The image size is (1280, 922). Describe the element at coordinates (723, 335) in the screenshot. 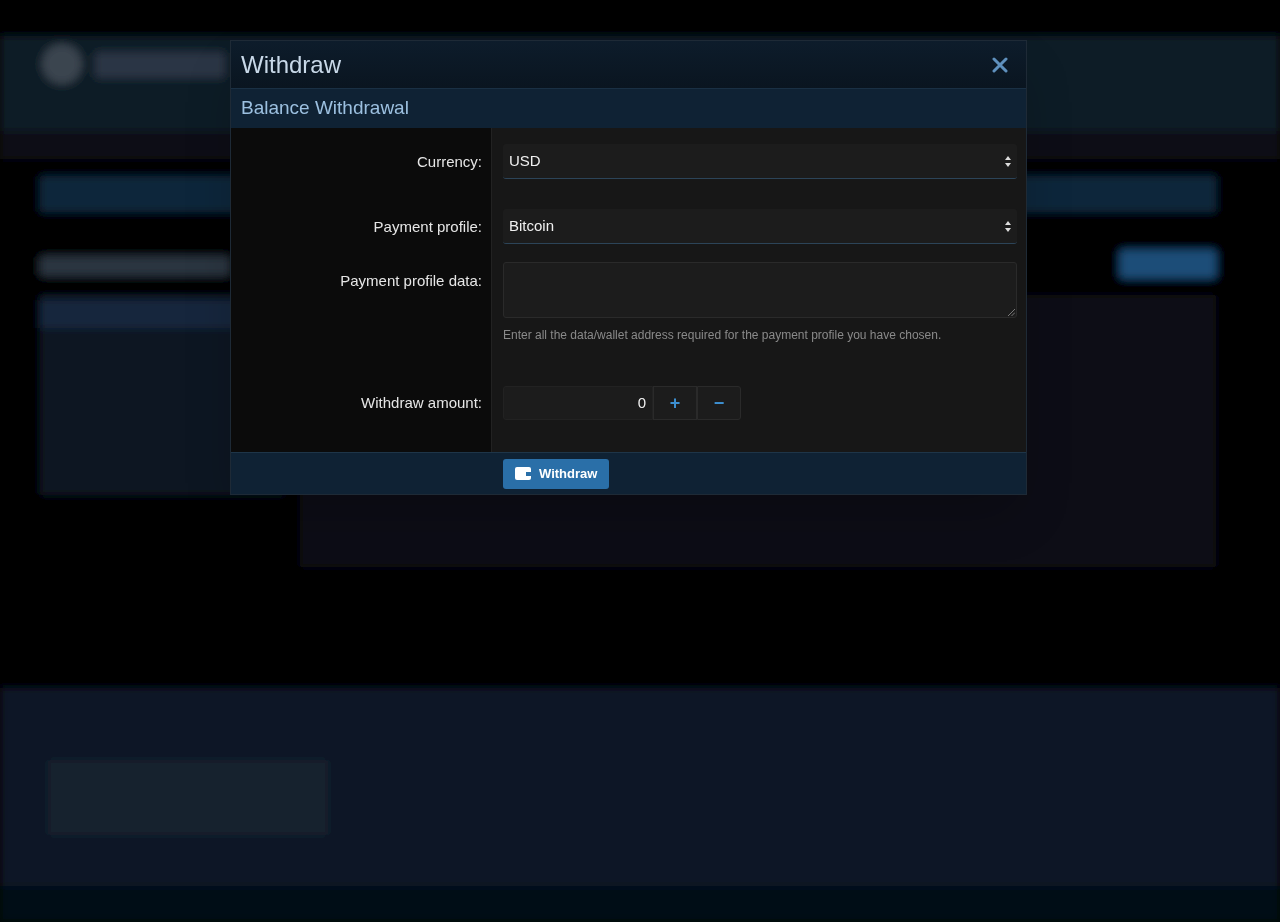

I see `help-text: Enter all the data/wallet address required for the payment profile you have chosen.` at that location.